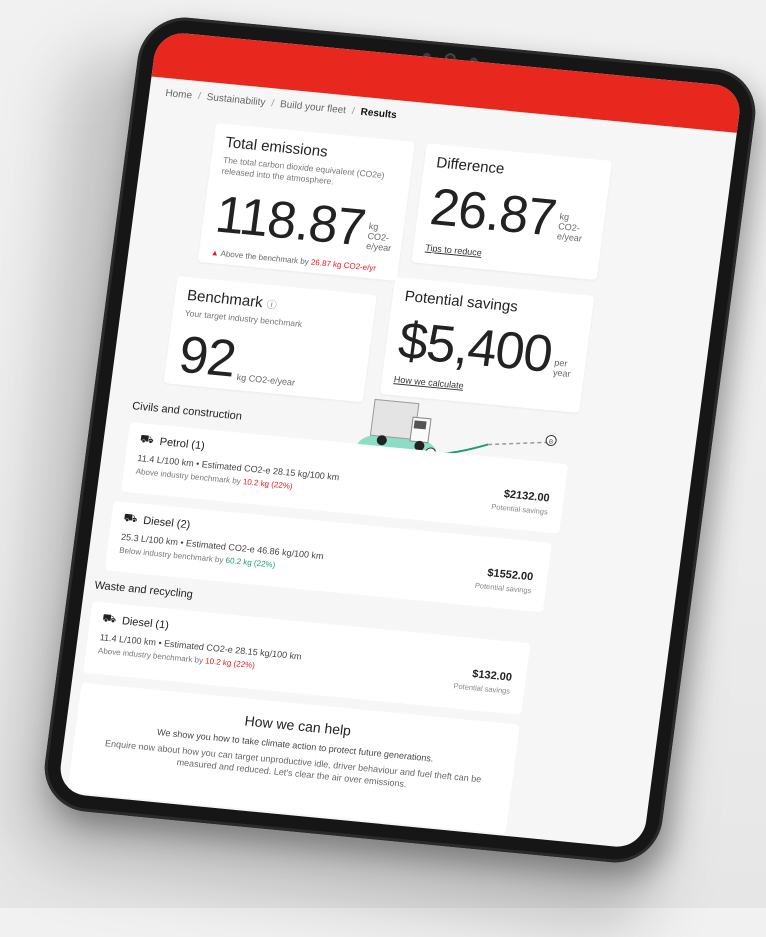 The image size is (766, 937). Describe the element at coordinates (179, 94) in the screenshot. I see `breadcrumb-home: Home` at that location.